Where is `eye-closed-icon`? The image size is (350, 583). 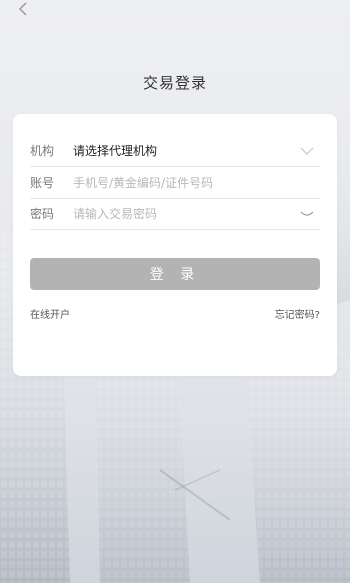
eye-closed-icon is located at coordinates (307, 214).